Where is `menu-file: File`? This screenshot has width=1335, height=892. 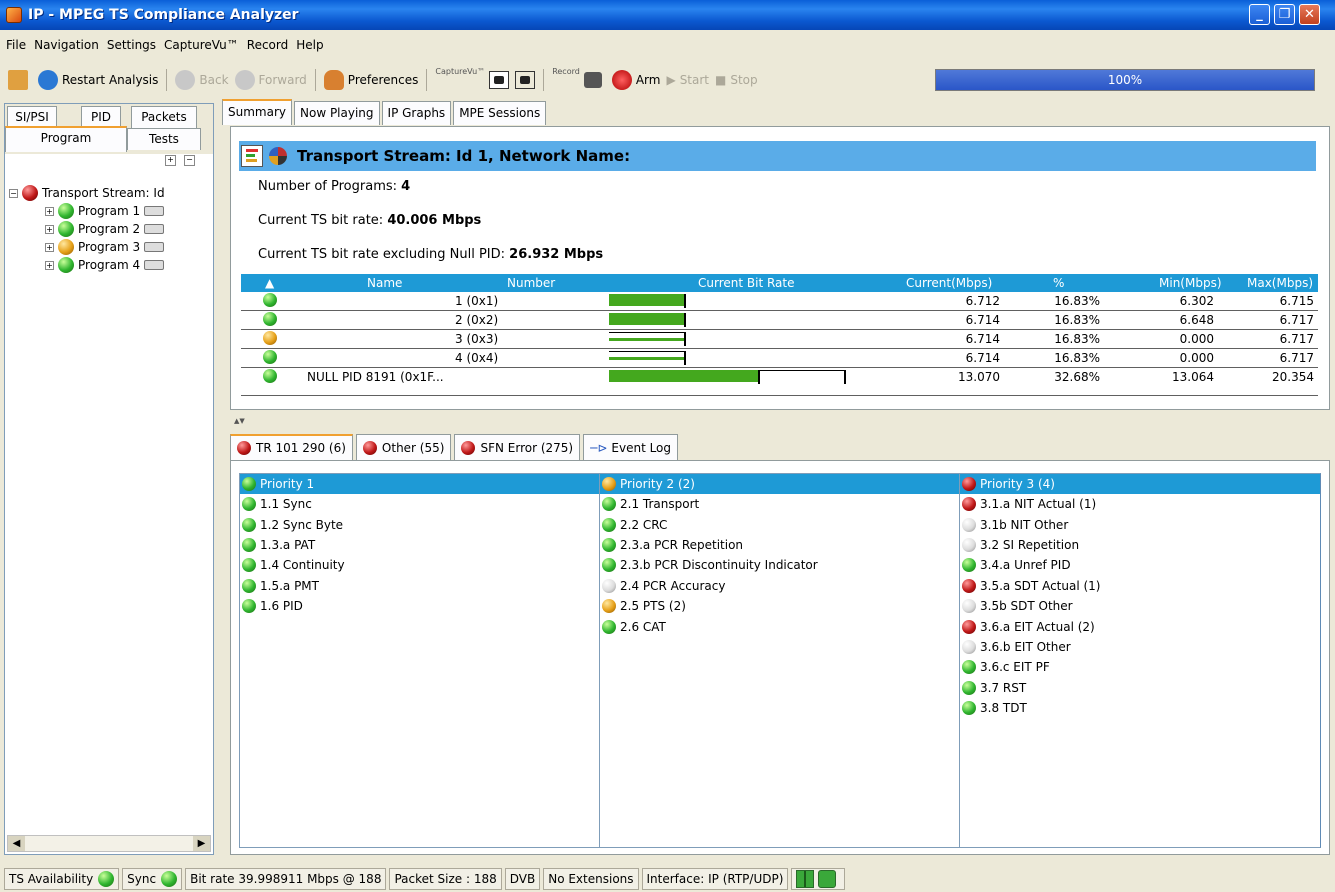
menu-file: File is located at coordinates (16, 45).